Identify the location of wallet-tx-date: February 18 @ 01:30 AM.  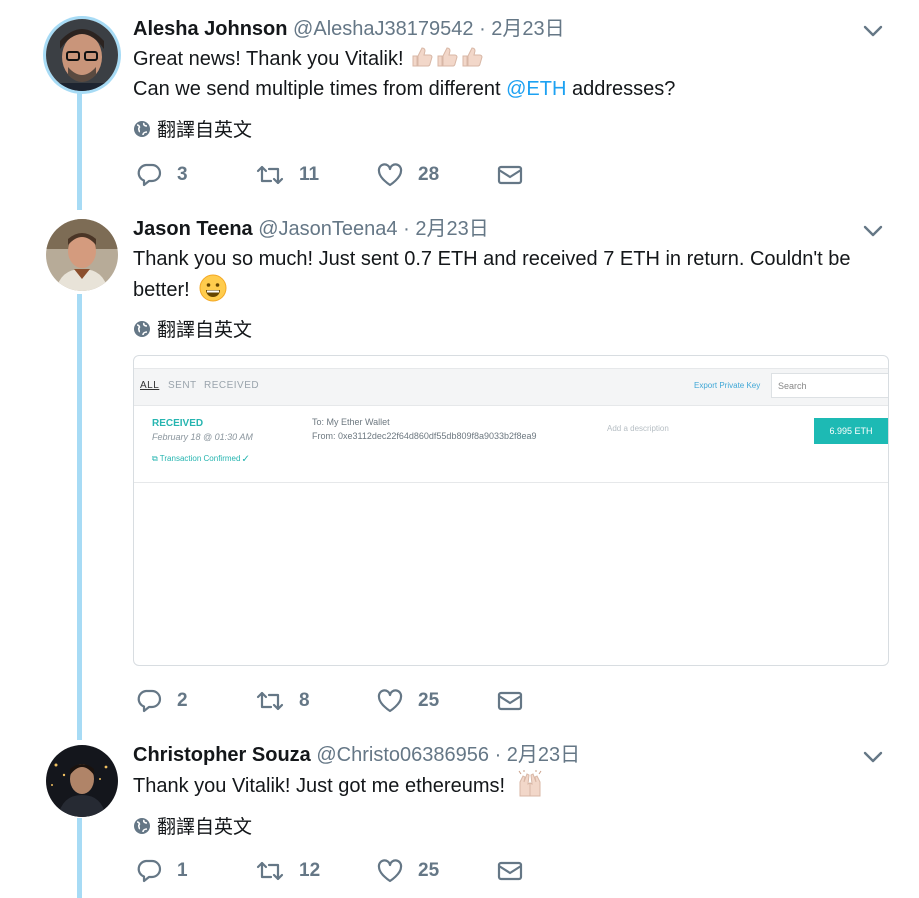
(202, 437).